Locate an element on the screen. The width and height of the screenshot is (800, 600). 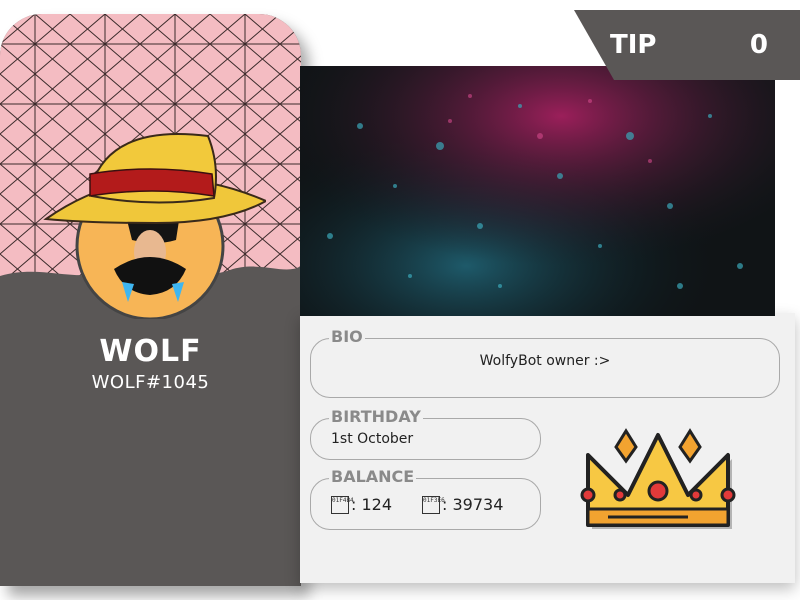
balance-bank: 01F3E6 : 39734 is located at coordinates (462, 504).